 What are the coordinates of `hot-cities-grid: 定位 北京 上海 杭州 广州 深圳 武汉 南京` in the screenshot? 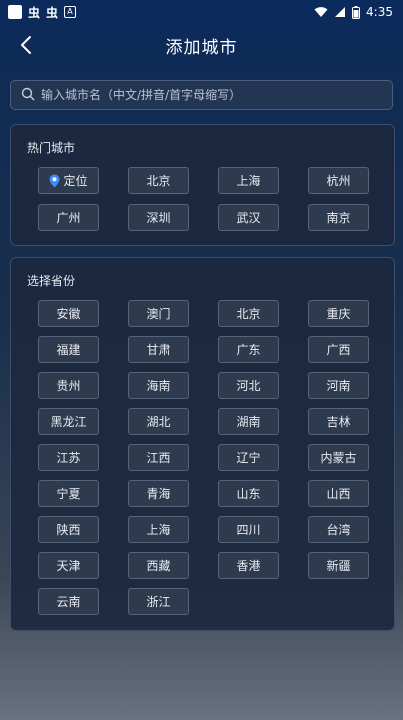 It's located at (203, 199).